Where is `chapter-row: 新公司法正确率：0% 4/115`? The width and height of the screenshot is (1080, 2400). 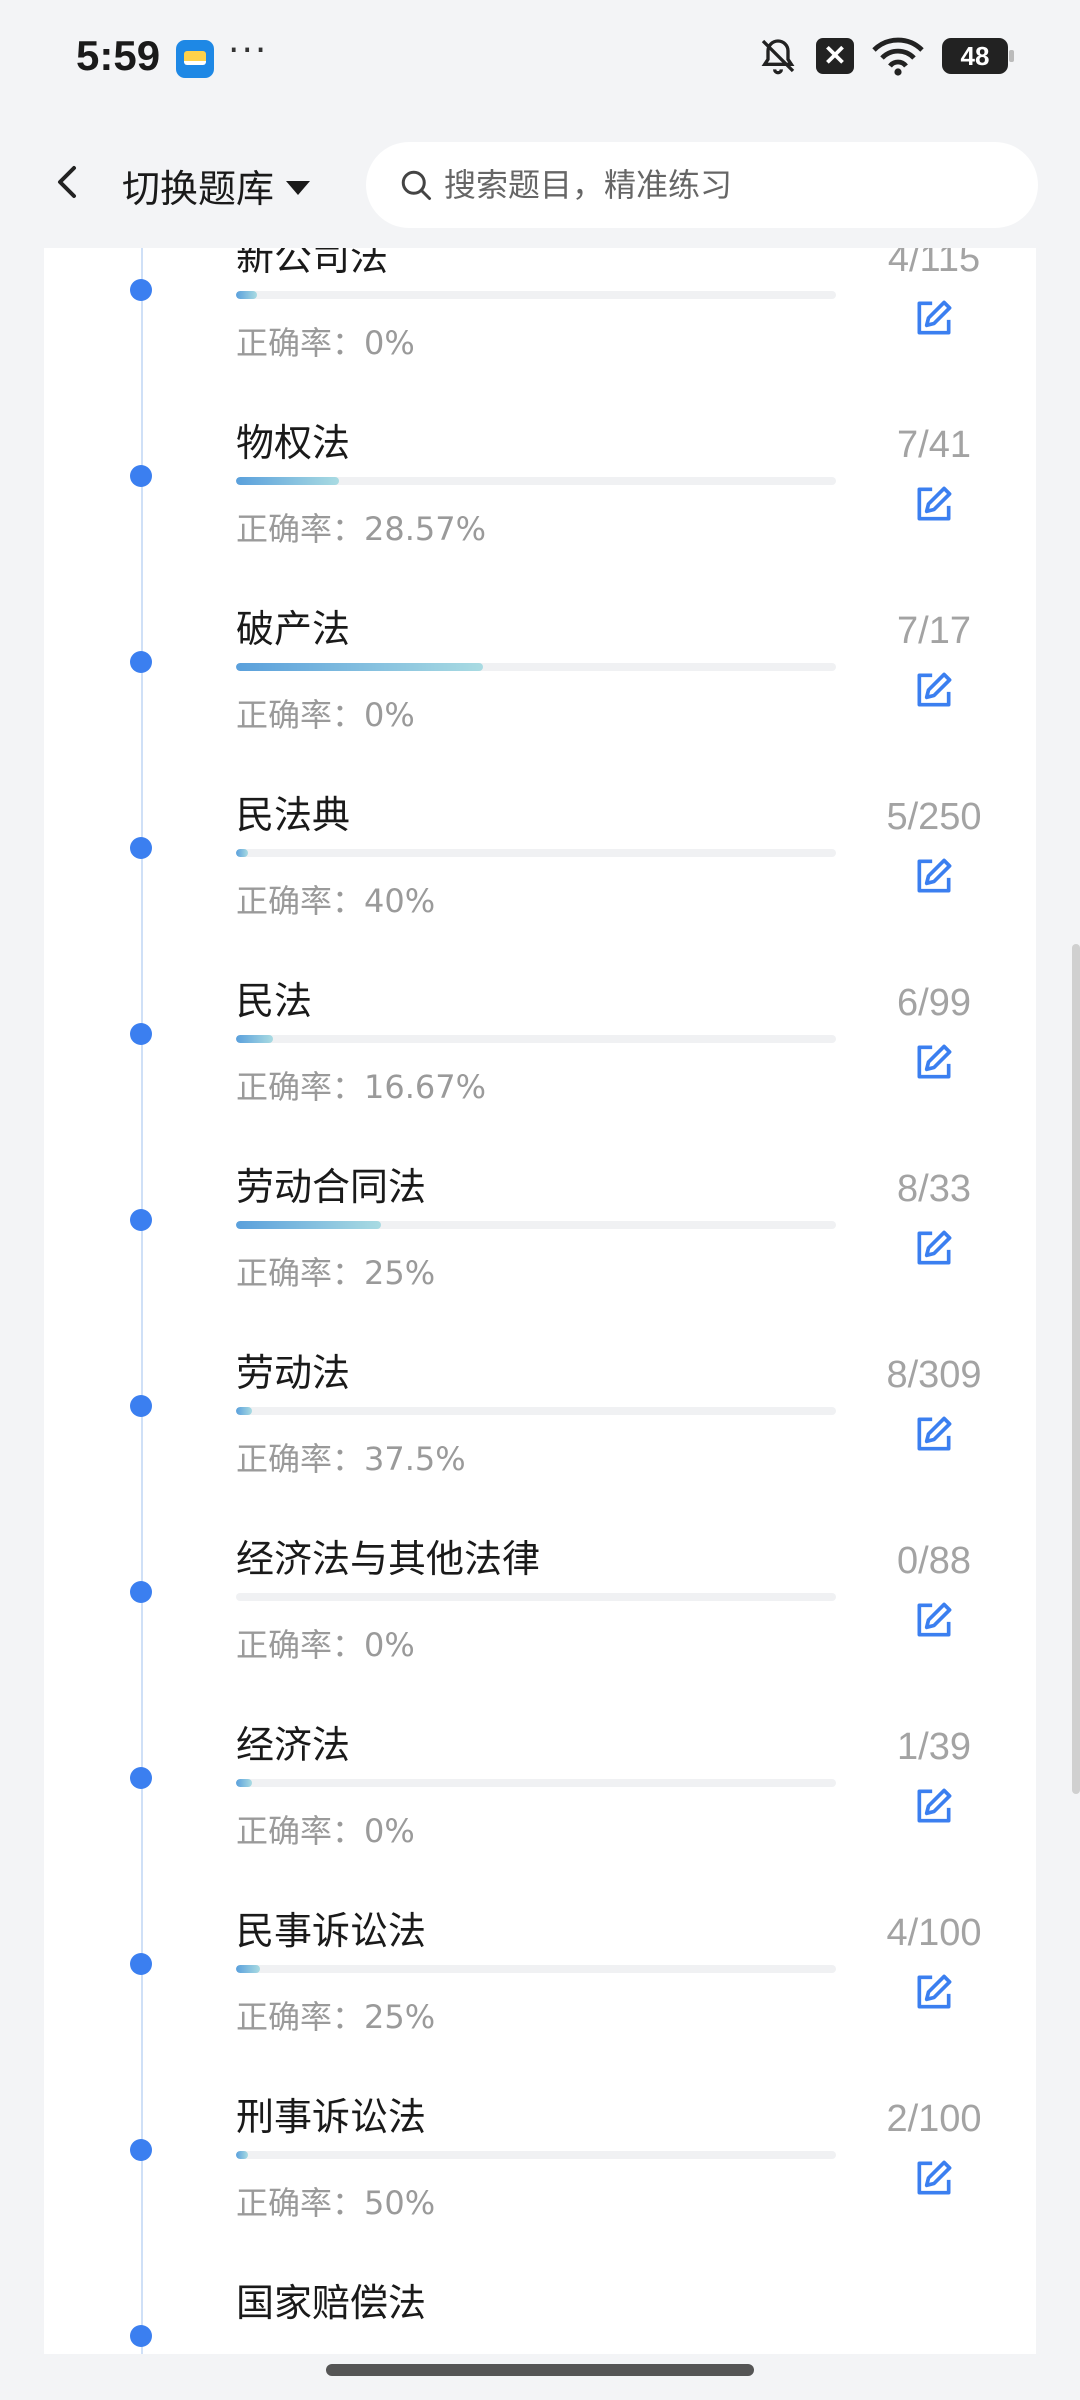
chapter-row: 新公司法正确率：0% 4/115 is located at coordinates (540, 332).